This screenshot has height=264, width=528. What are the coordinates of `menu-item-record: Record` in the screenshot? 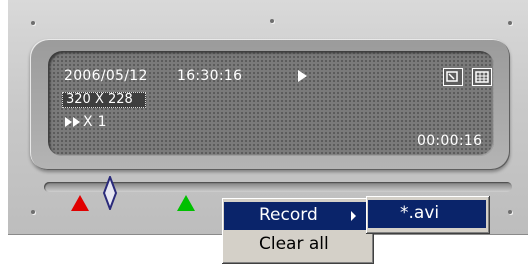 It's located at (297, 216).